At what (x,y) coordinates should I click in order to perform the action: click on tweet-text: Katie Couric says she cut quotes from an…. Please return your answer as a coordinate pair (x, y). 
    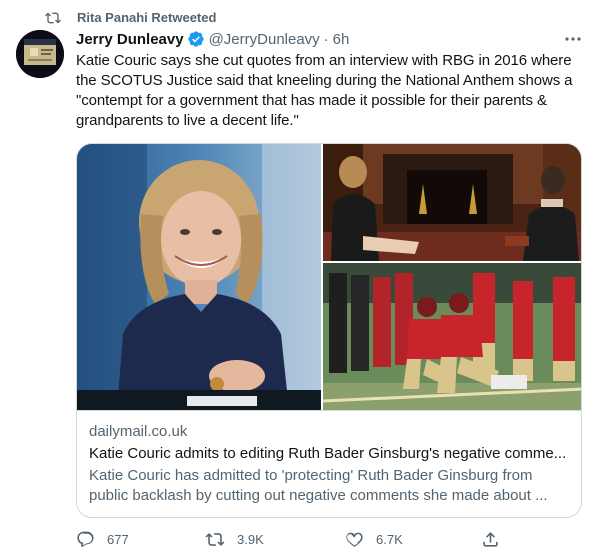
    Looking at the image, I should click on (324, 90).